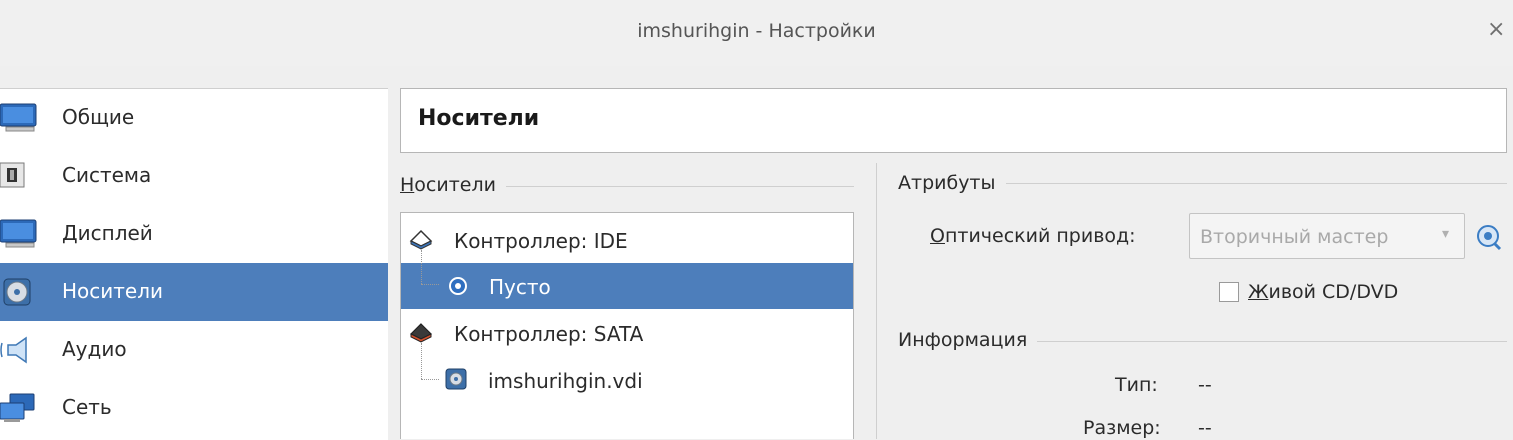  I want to click on monitor-icon, so click(20, 118).